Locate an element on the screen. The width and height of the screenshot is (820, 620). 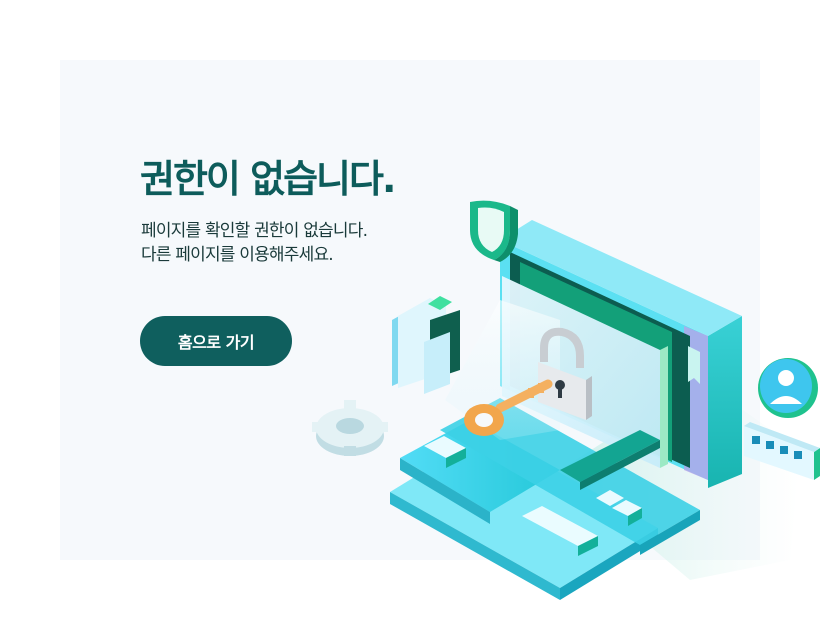
page-description: 페이지를 확인할 권한이 없습니다. 다른 페이지를 이용해주세요. is located at coordinates (301, 243).